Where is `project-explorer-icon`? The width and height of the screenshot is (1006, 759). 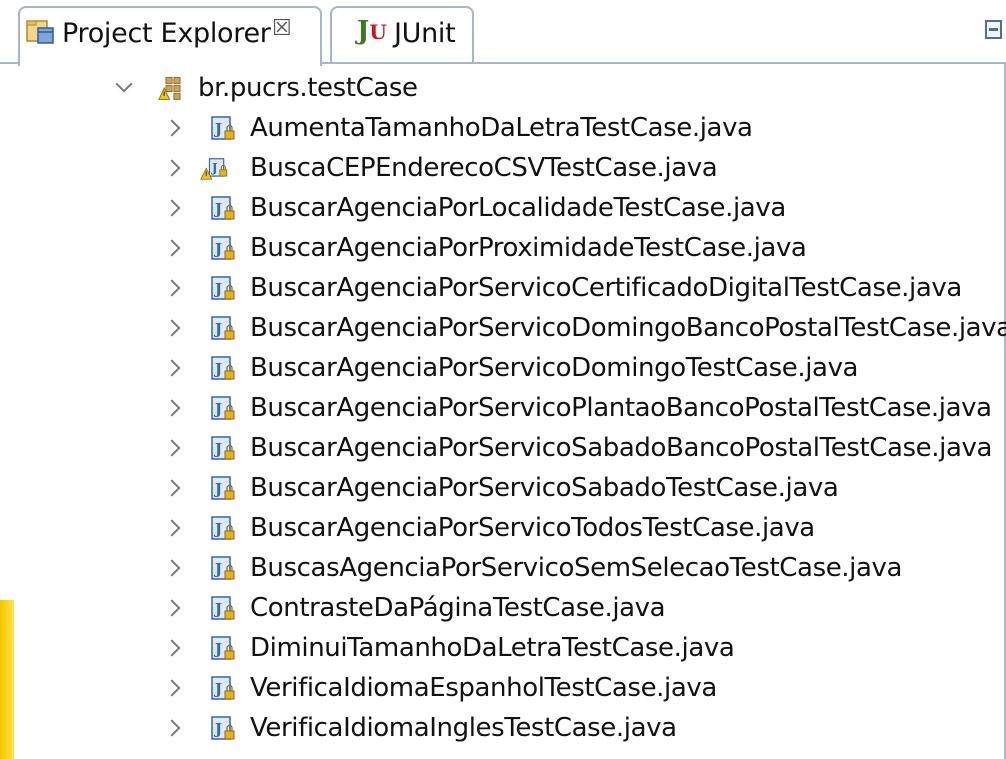
project-explorer-icon is located at coordinates (40, 32).